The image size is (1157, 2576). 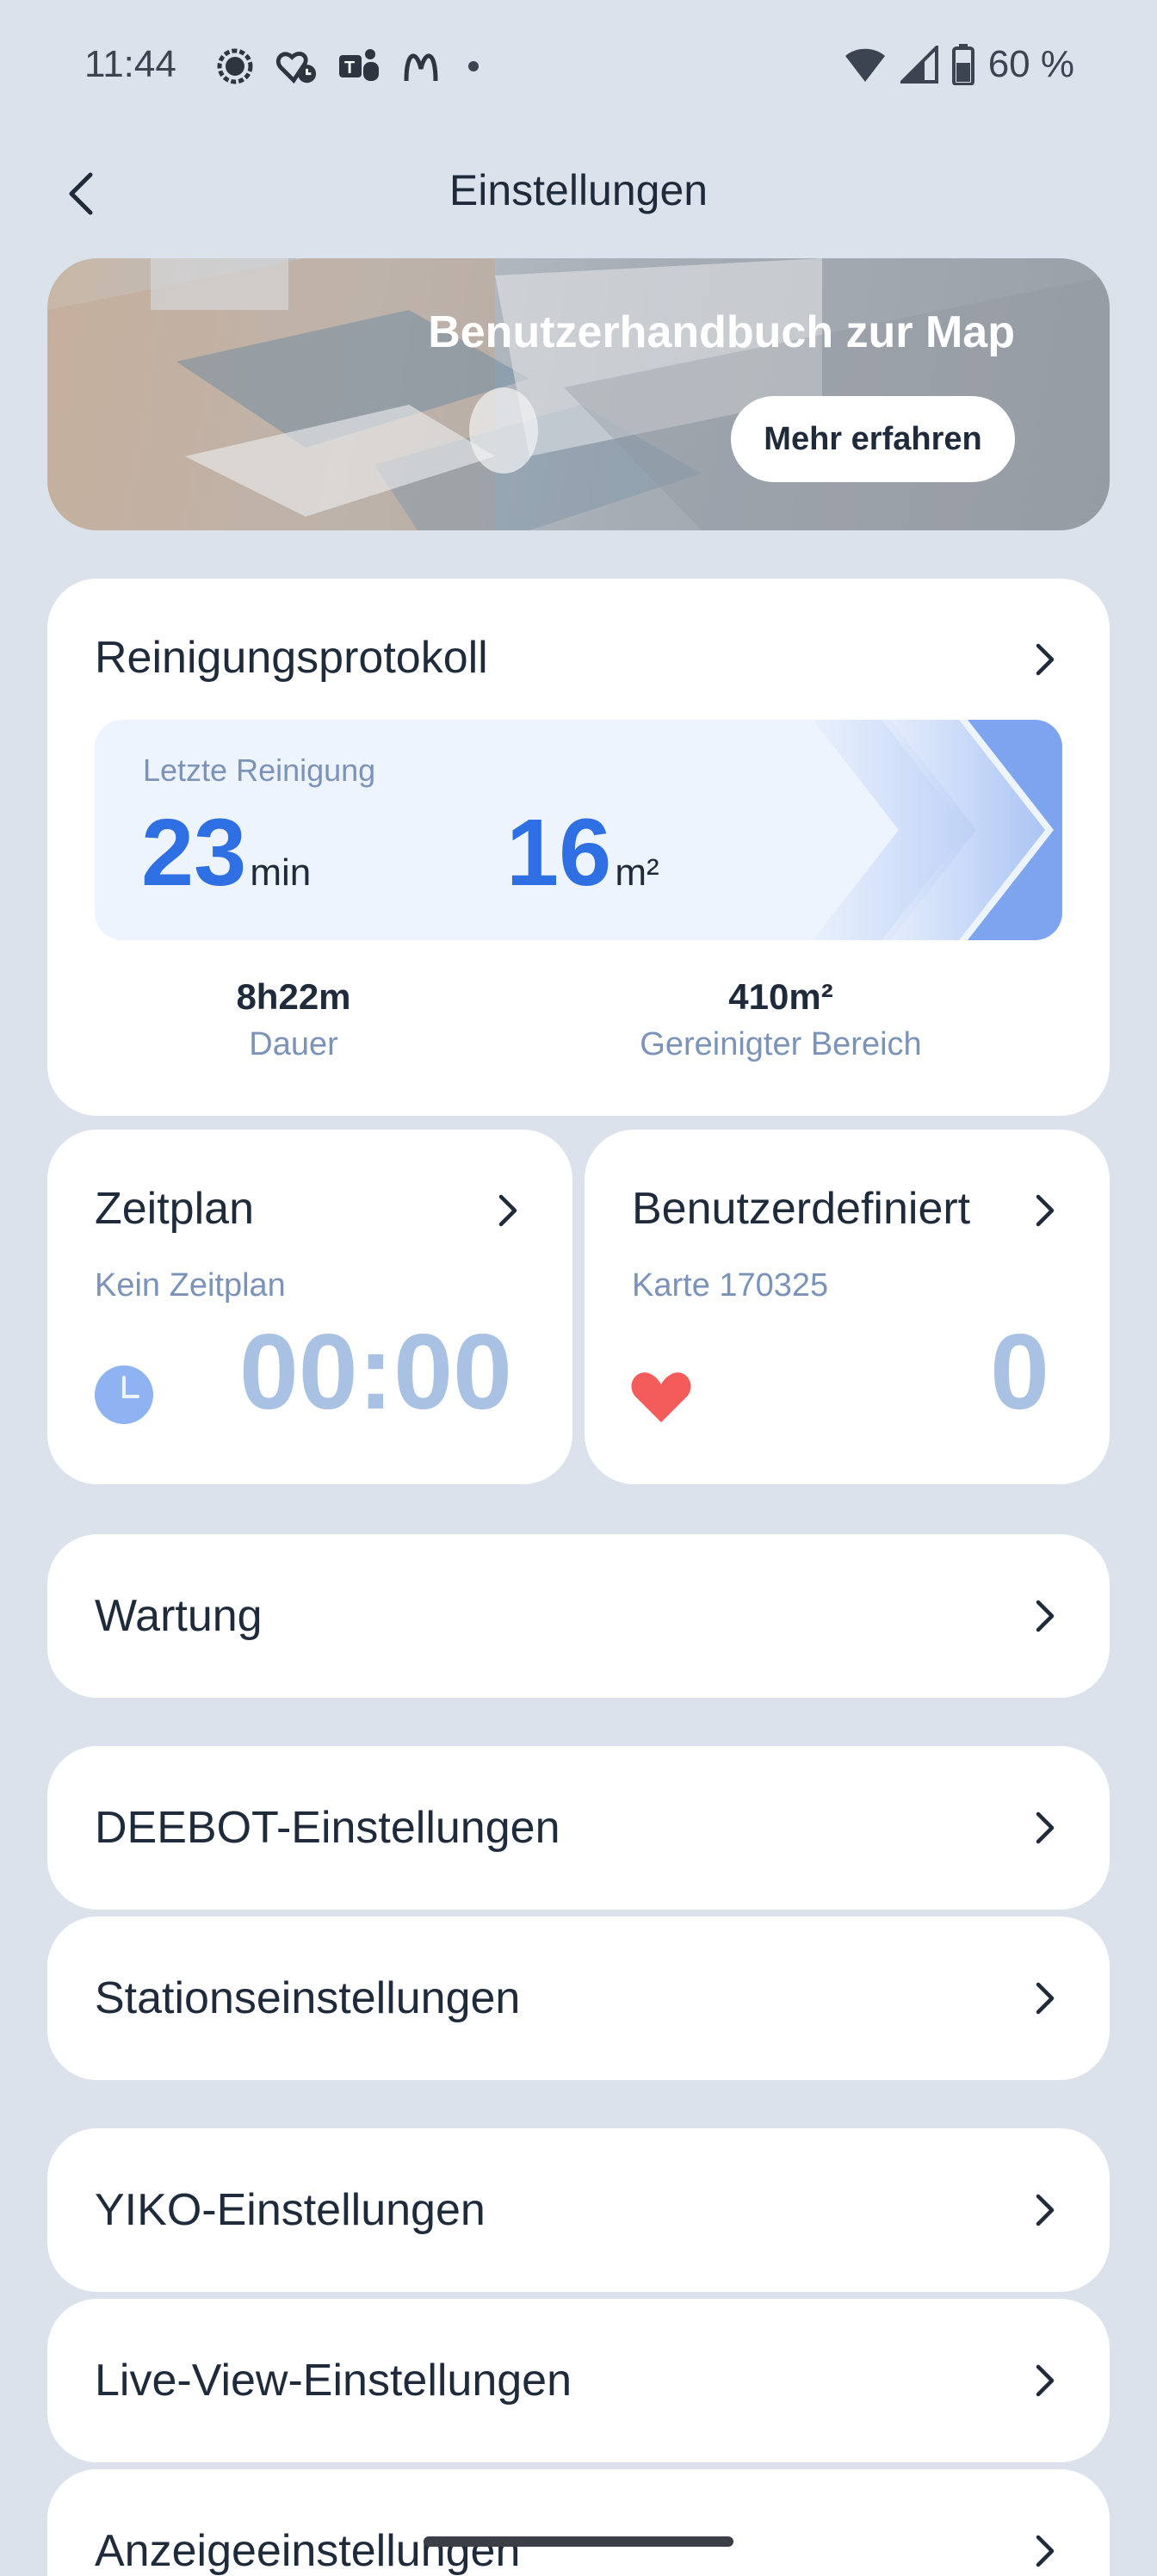 What do you see at coordinates (579, 2541) in the screenshot?
I see `home-indicator` at bounding box center [579, 2541].